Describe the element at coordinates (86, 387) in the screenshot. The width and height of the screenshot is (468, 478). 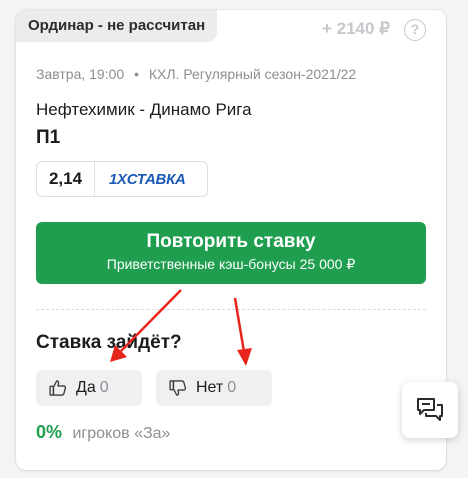
I see `vote-yes-label: Да` at that location.